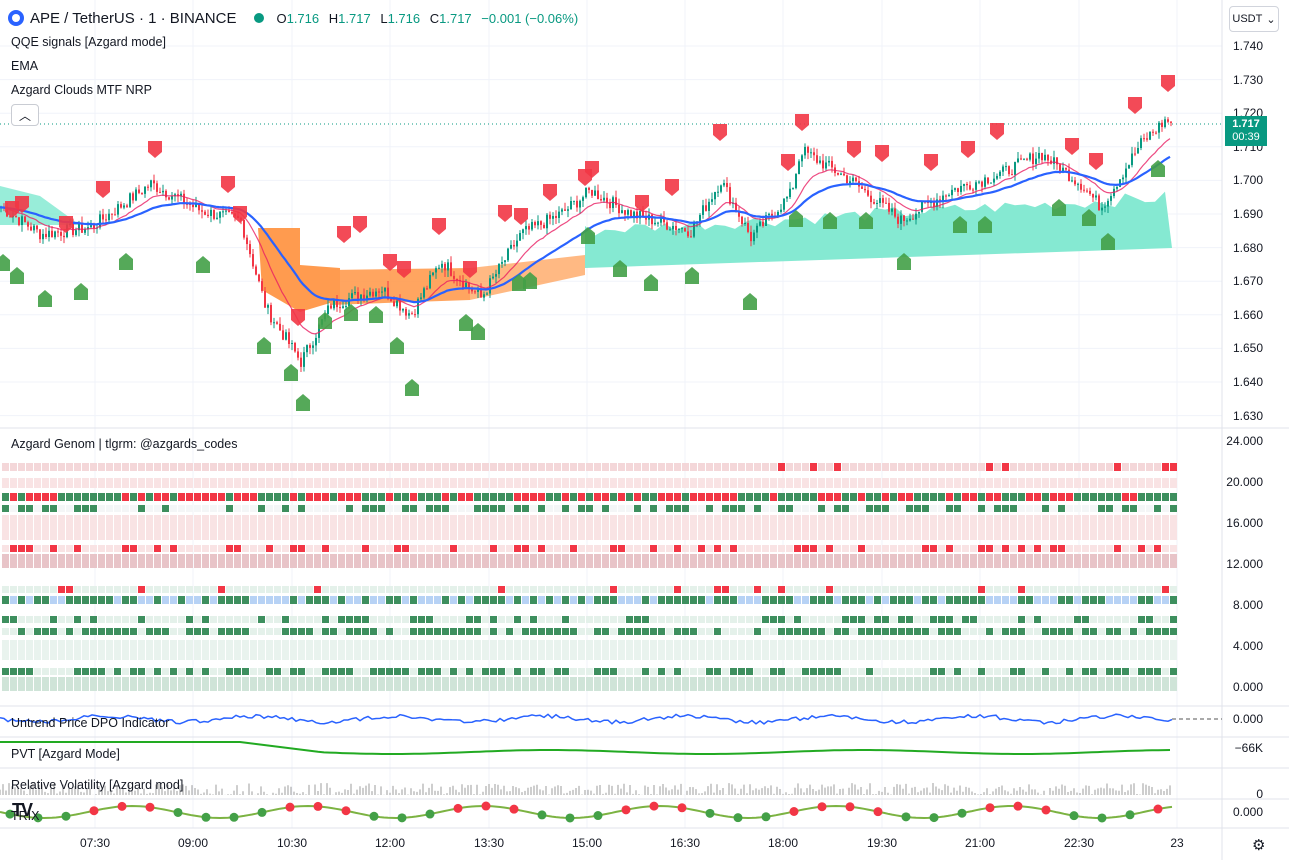 The width and height of the screenshot is (1289, 860). I want to click on genom-axis-label: 8.000, so click(1247, 605).